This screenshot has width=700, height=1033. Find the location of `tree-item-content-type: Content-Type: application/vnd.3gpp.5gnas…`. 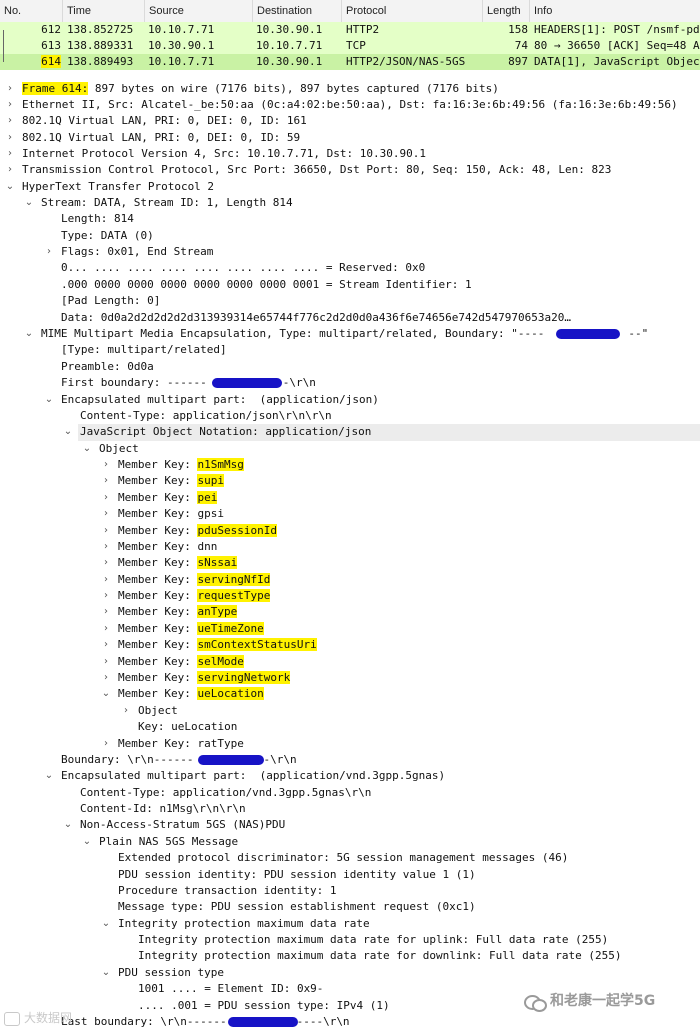

tree-item-content-type: Content-Type: application/vnd.3gpp.5gnas… is located at coordinates (225, 793).